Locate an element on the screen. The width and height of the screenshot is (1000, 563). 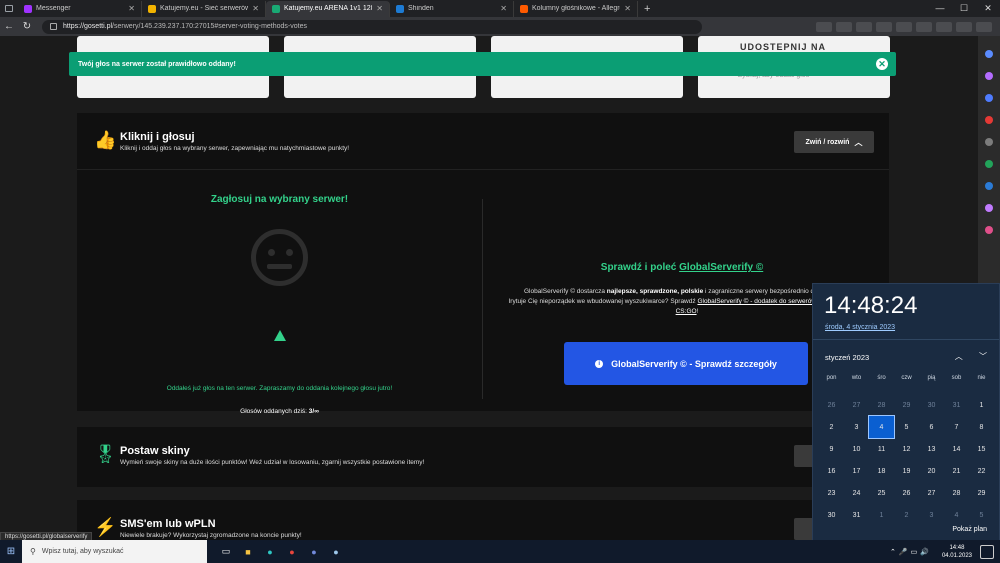
chevron-down-icon: ﹀ is located at coordinates (983, 356).